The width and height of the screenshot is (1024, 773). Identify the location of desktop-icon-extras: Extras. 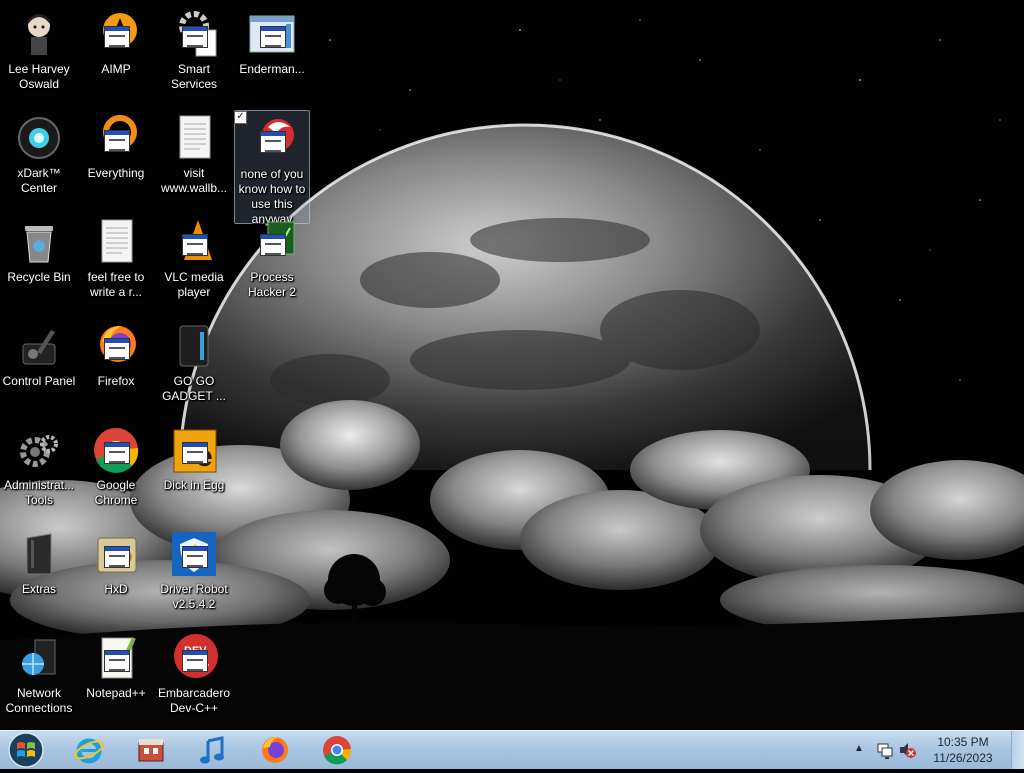
(39, 561).